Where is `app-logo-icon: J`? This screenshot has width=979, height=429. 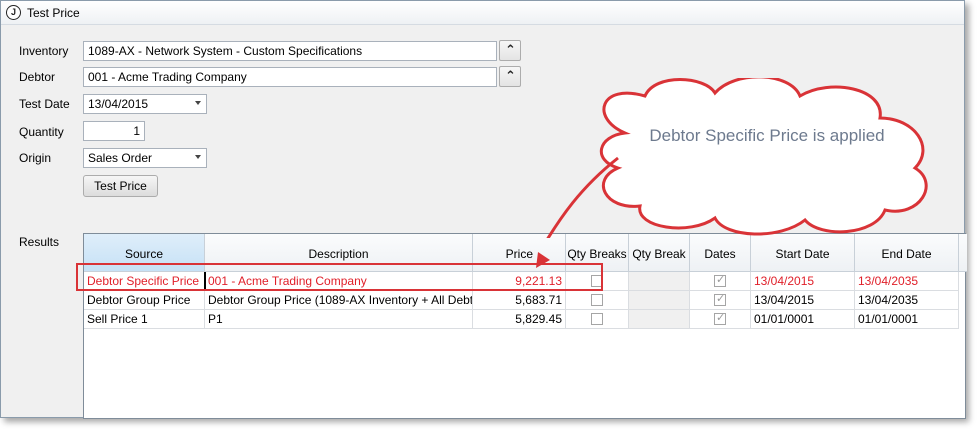 app-logo-icon: J is located at coordinates (13, 12).